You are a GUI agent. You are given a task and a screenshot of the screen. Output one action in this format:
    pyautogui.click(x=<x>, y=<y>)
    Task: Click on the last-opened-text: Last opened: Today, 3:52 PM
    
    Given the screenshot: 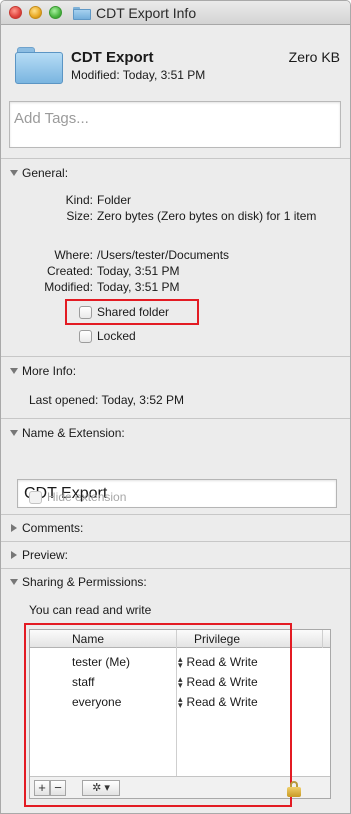 What is the action you would take?
    pyautogui.click(x=106, y=400)
    